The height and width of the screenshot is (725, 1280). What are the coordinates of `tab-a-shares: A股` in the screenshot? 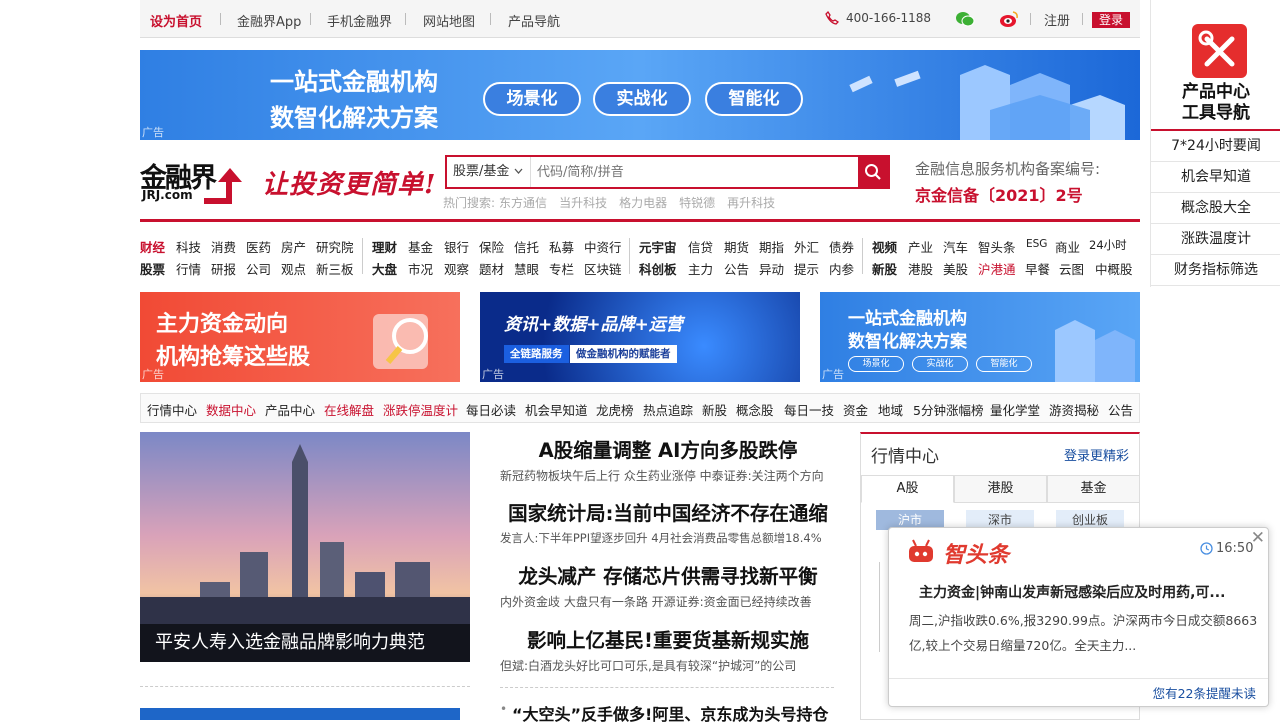 It's located at (907, 489).